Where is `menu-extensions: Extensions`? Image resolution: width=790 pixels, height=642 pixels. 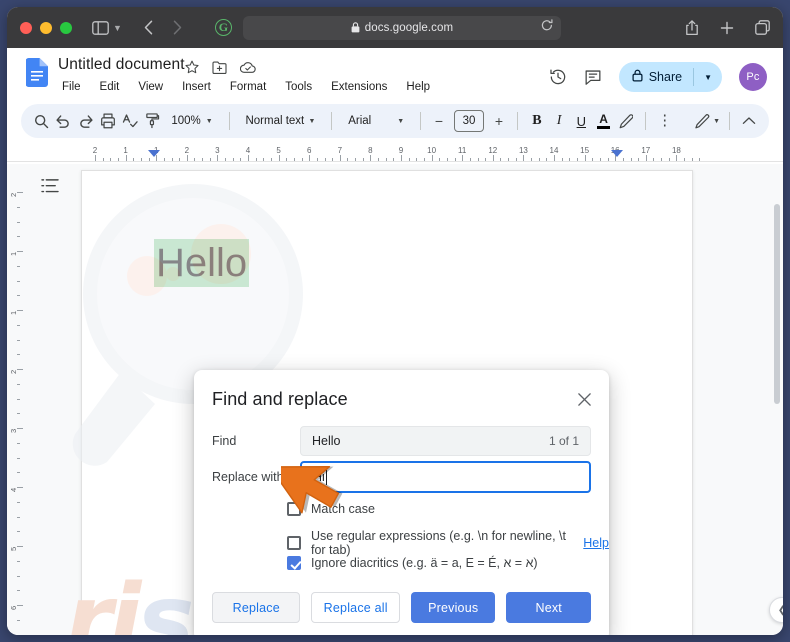
menu-extensions: Extensions is located at coordinates (359, 87).